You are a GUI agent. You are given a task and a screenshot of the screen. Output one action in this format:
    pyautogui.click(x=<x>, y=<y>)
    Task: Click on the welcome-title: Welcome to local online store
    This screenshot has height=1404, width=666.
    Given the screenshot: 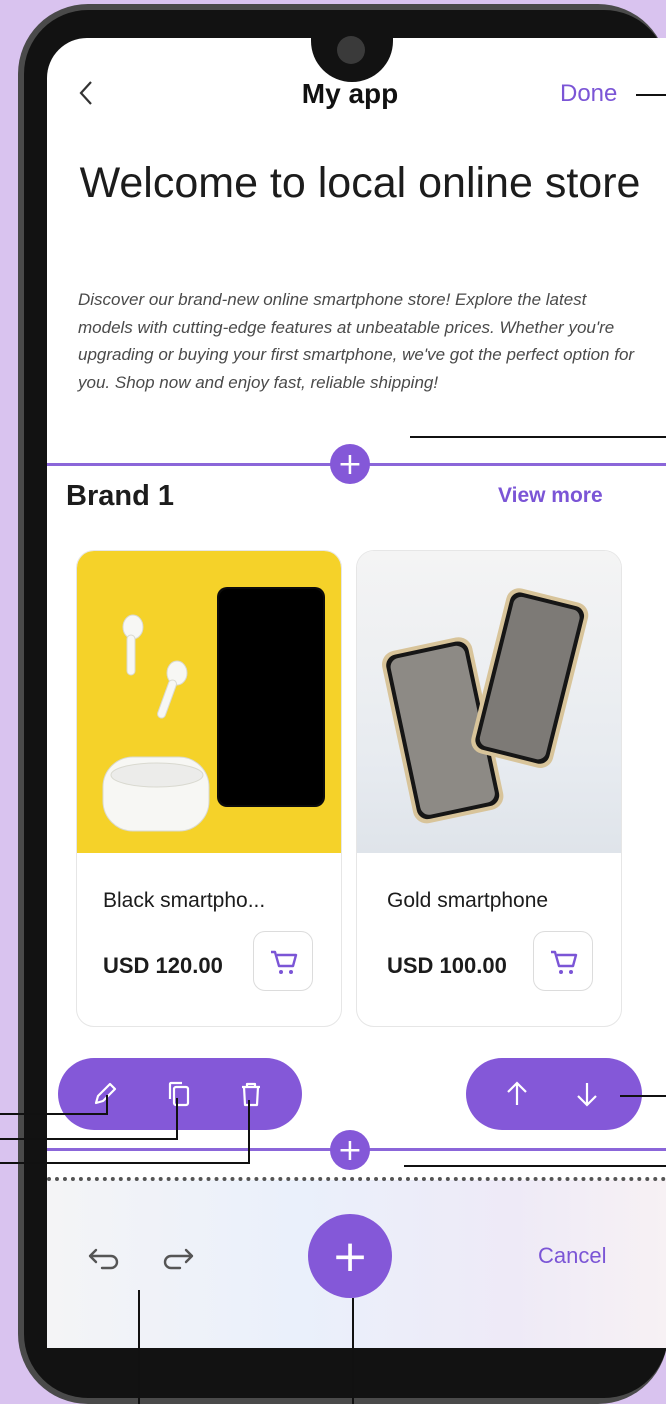 What is the action you would take?
    pyautogui.click(x=360, y=183)
    